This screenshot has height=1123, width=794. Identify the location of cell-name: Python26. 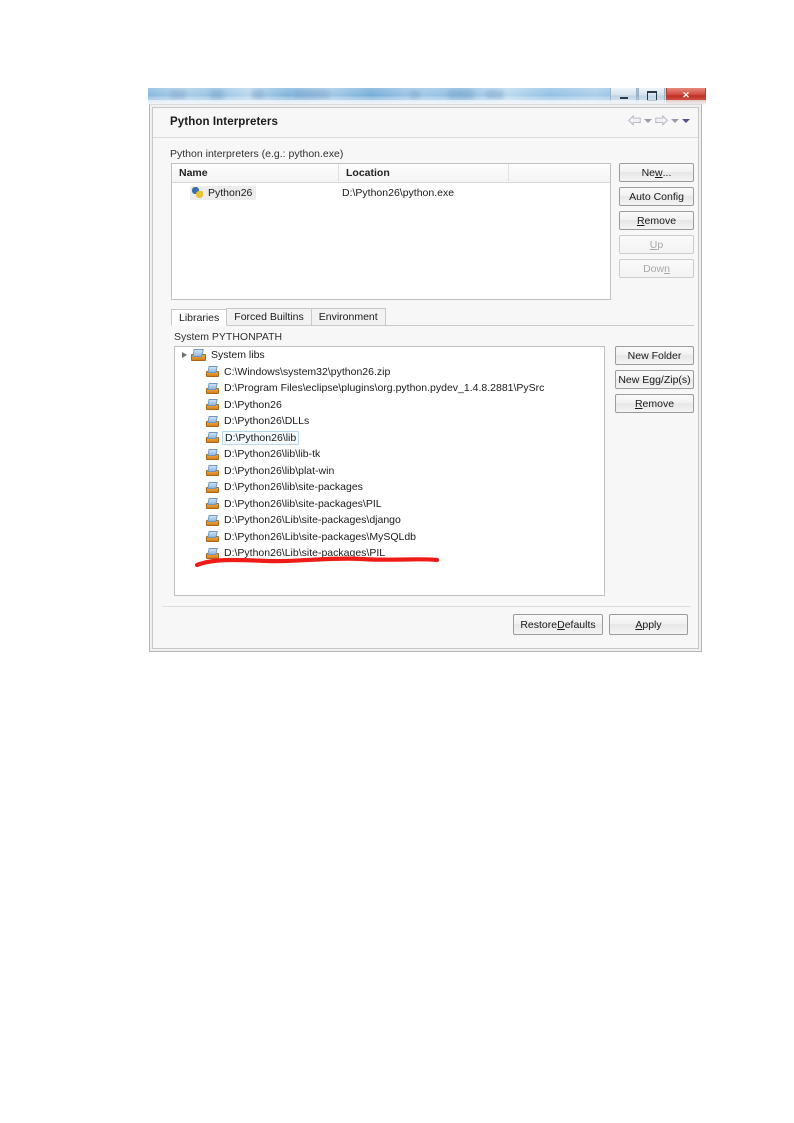
(255, 192).